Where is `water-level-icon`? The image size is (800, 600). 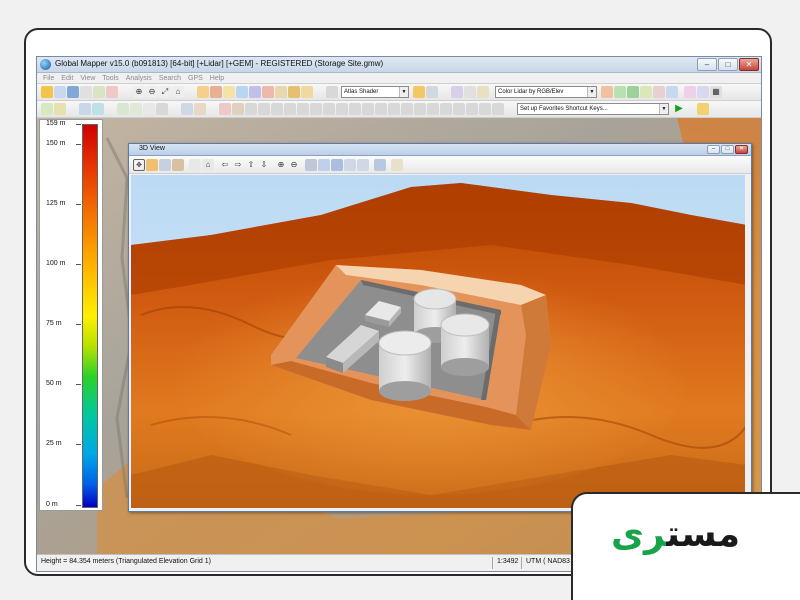
water-level-icon is located at coordinates (324, 165).